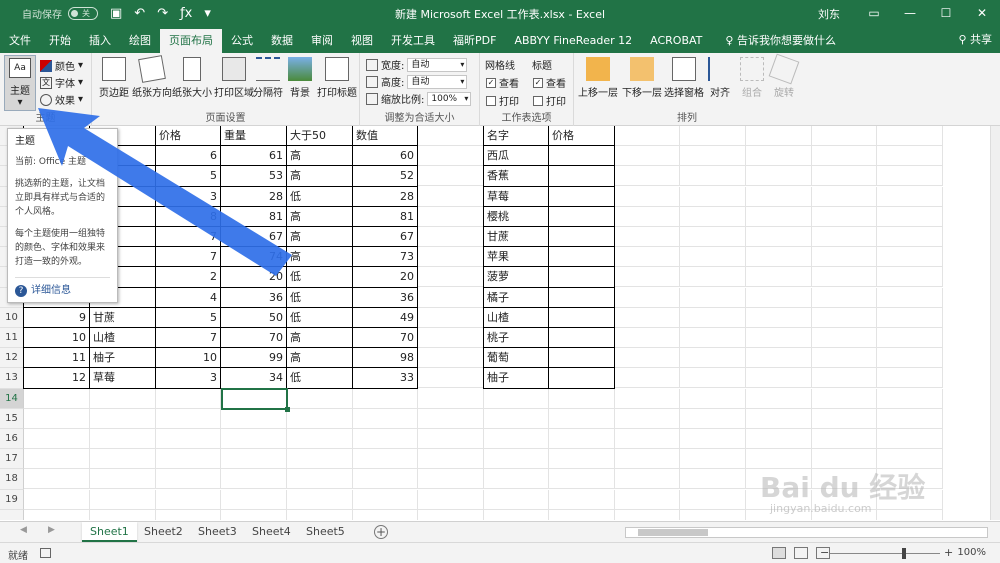  What do you see at coordinates (780, 41) in the screenshot?
I see `tell-me-box: ♀ 告诉我你想要做什么` at bounding box center [780, 41].